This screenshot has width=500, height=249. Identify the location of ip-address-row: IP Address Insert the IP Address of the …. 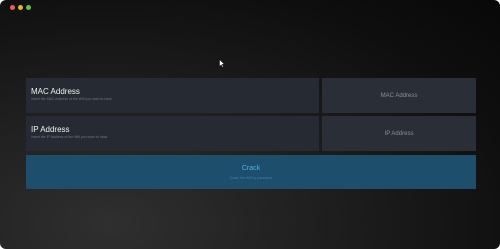
(251, 133).